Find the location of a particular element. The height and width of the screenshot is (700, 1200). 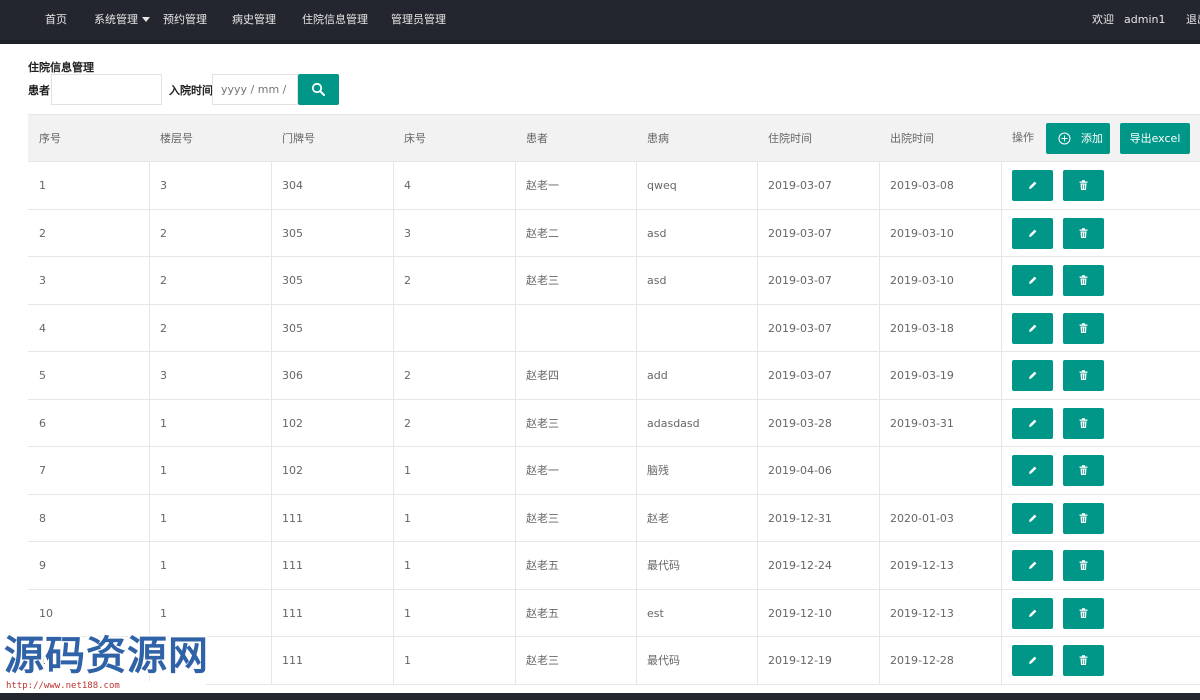

cell-room: 306 is located at coordinates (292, 375).